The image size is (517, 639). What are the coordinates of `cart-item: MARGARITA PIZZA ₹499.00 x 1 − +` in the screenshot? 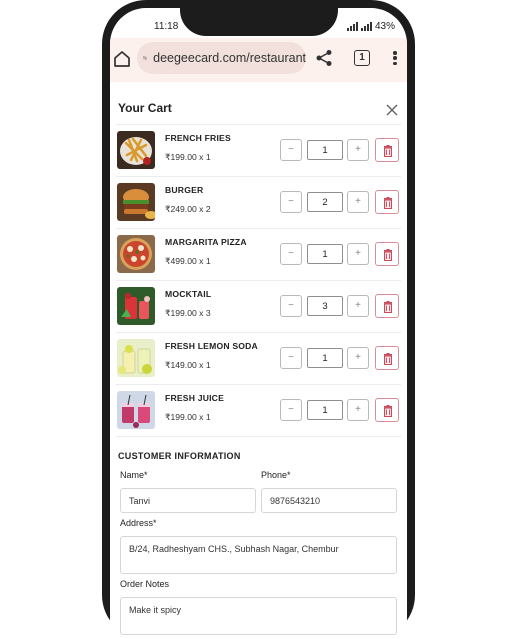 It's located at (258, 254).